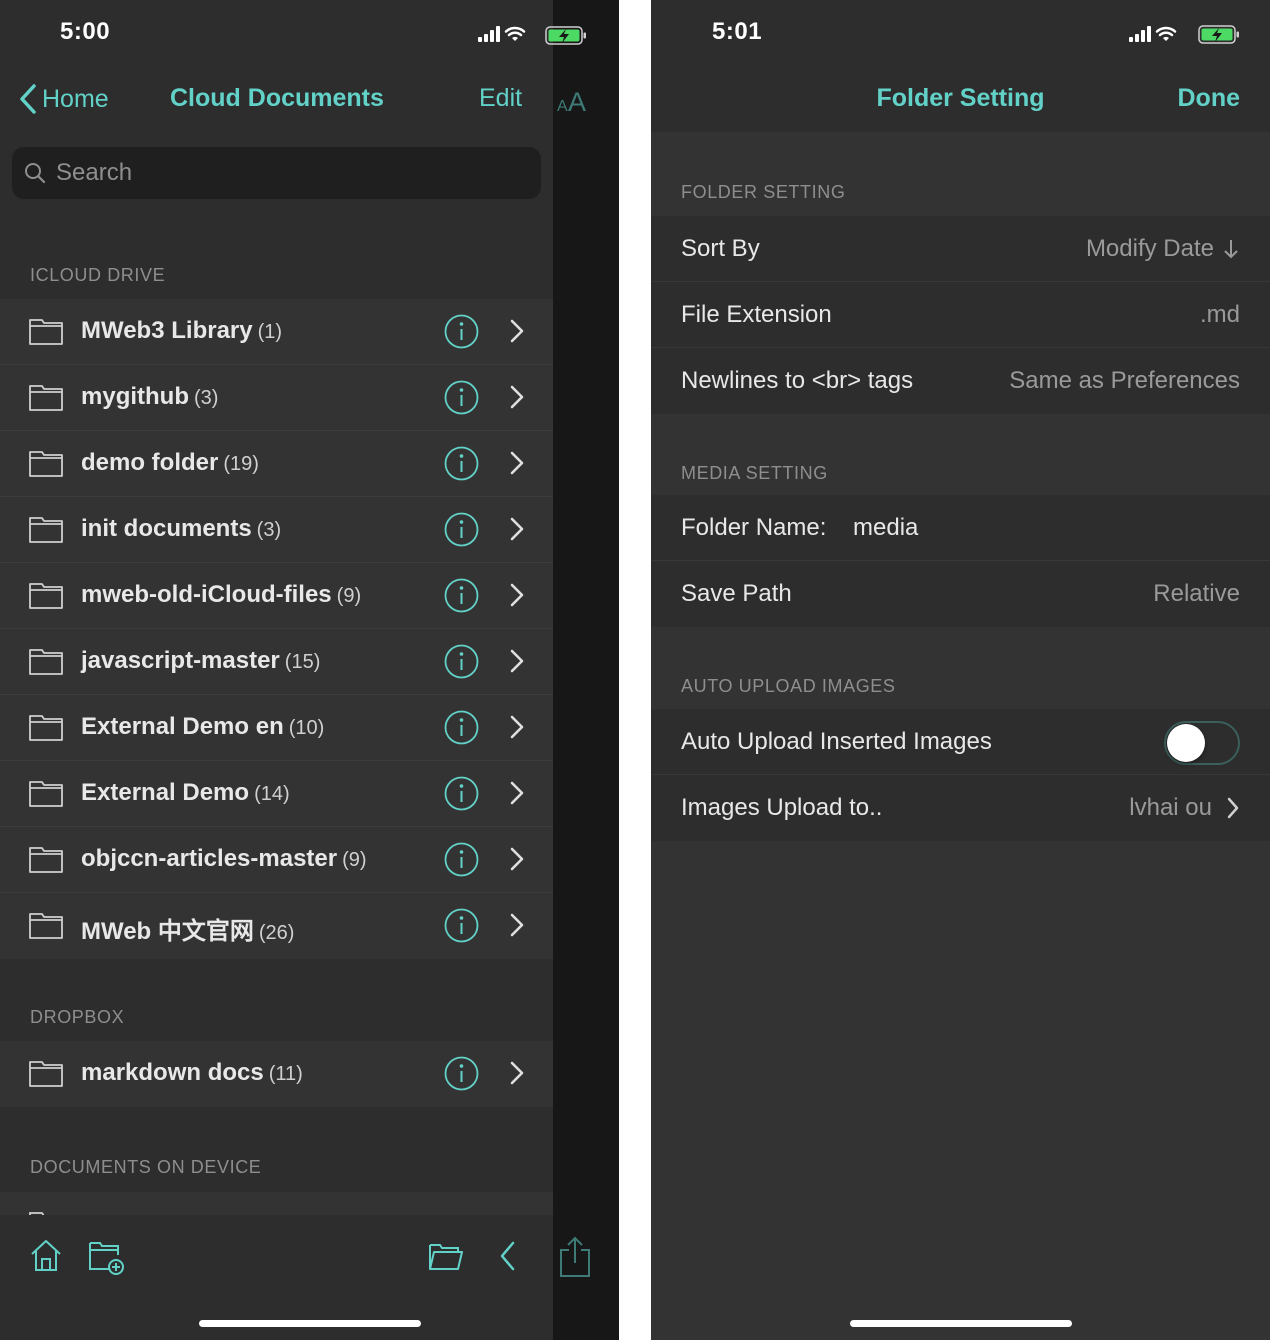 This screenshot has width=1270, height=1340. I want to click on home-icon, so click(46, 1255).